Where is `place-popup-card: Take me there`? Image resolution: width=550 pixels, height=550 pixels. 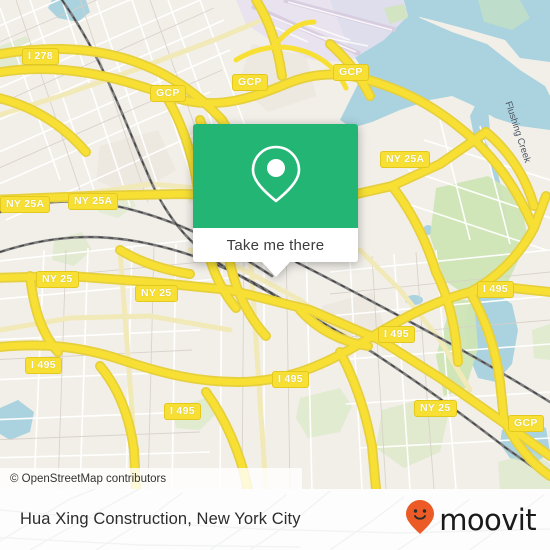 place-popup-card: Take me there is located at coordinates (275, 200).